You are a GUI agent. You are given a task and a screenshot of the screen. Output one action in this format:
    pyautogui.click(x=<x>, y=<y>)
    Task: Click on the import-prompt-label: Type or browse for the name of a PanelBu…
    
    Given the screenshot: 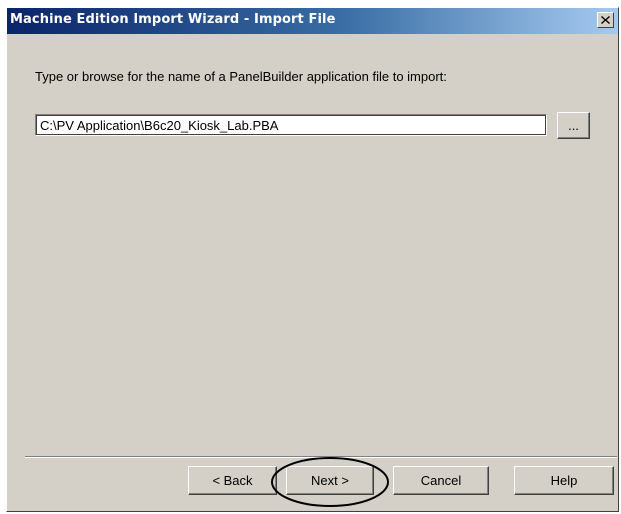 What is the action you would take?
    pyautogui.click(x=241, y=76)
    